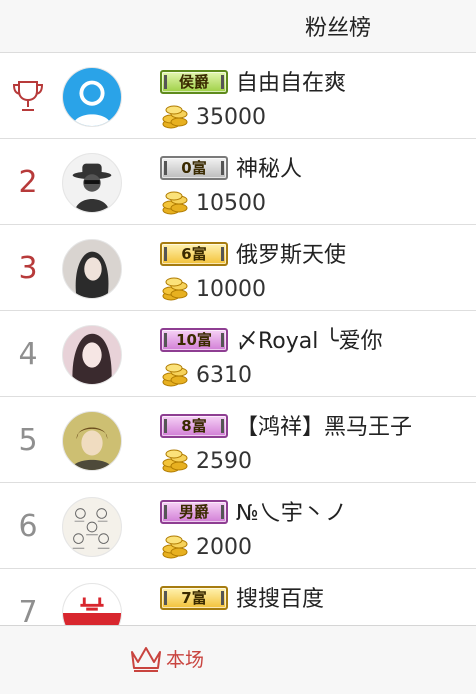 Image resolution: width=476 pixels, height=694 pixels. I want to click on level-badge: 7富, so click(194, 598).